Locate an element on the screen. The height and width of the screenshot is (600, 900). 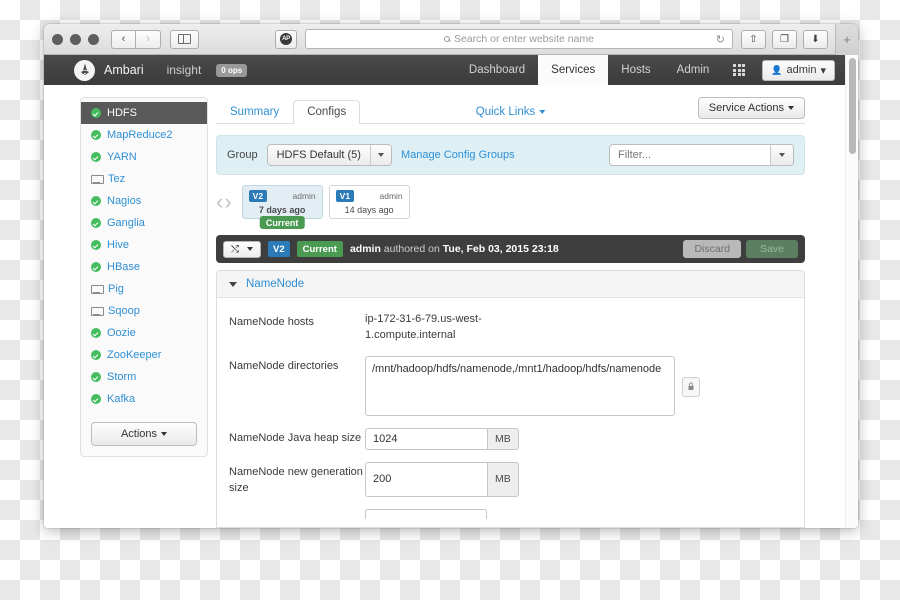
compare-versions-button: ⤭ is located at coordinates (242, 249).